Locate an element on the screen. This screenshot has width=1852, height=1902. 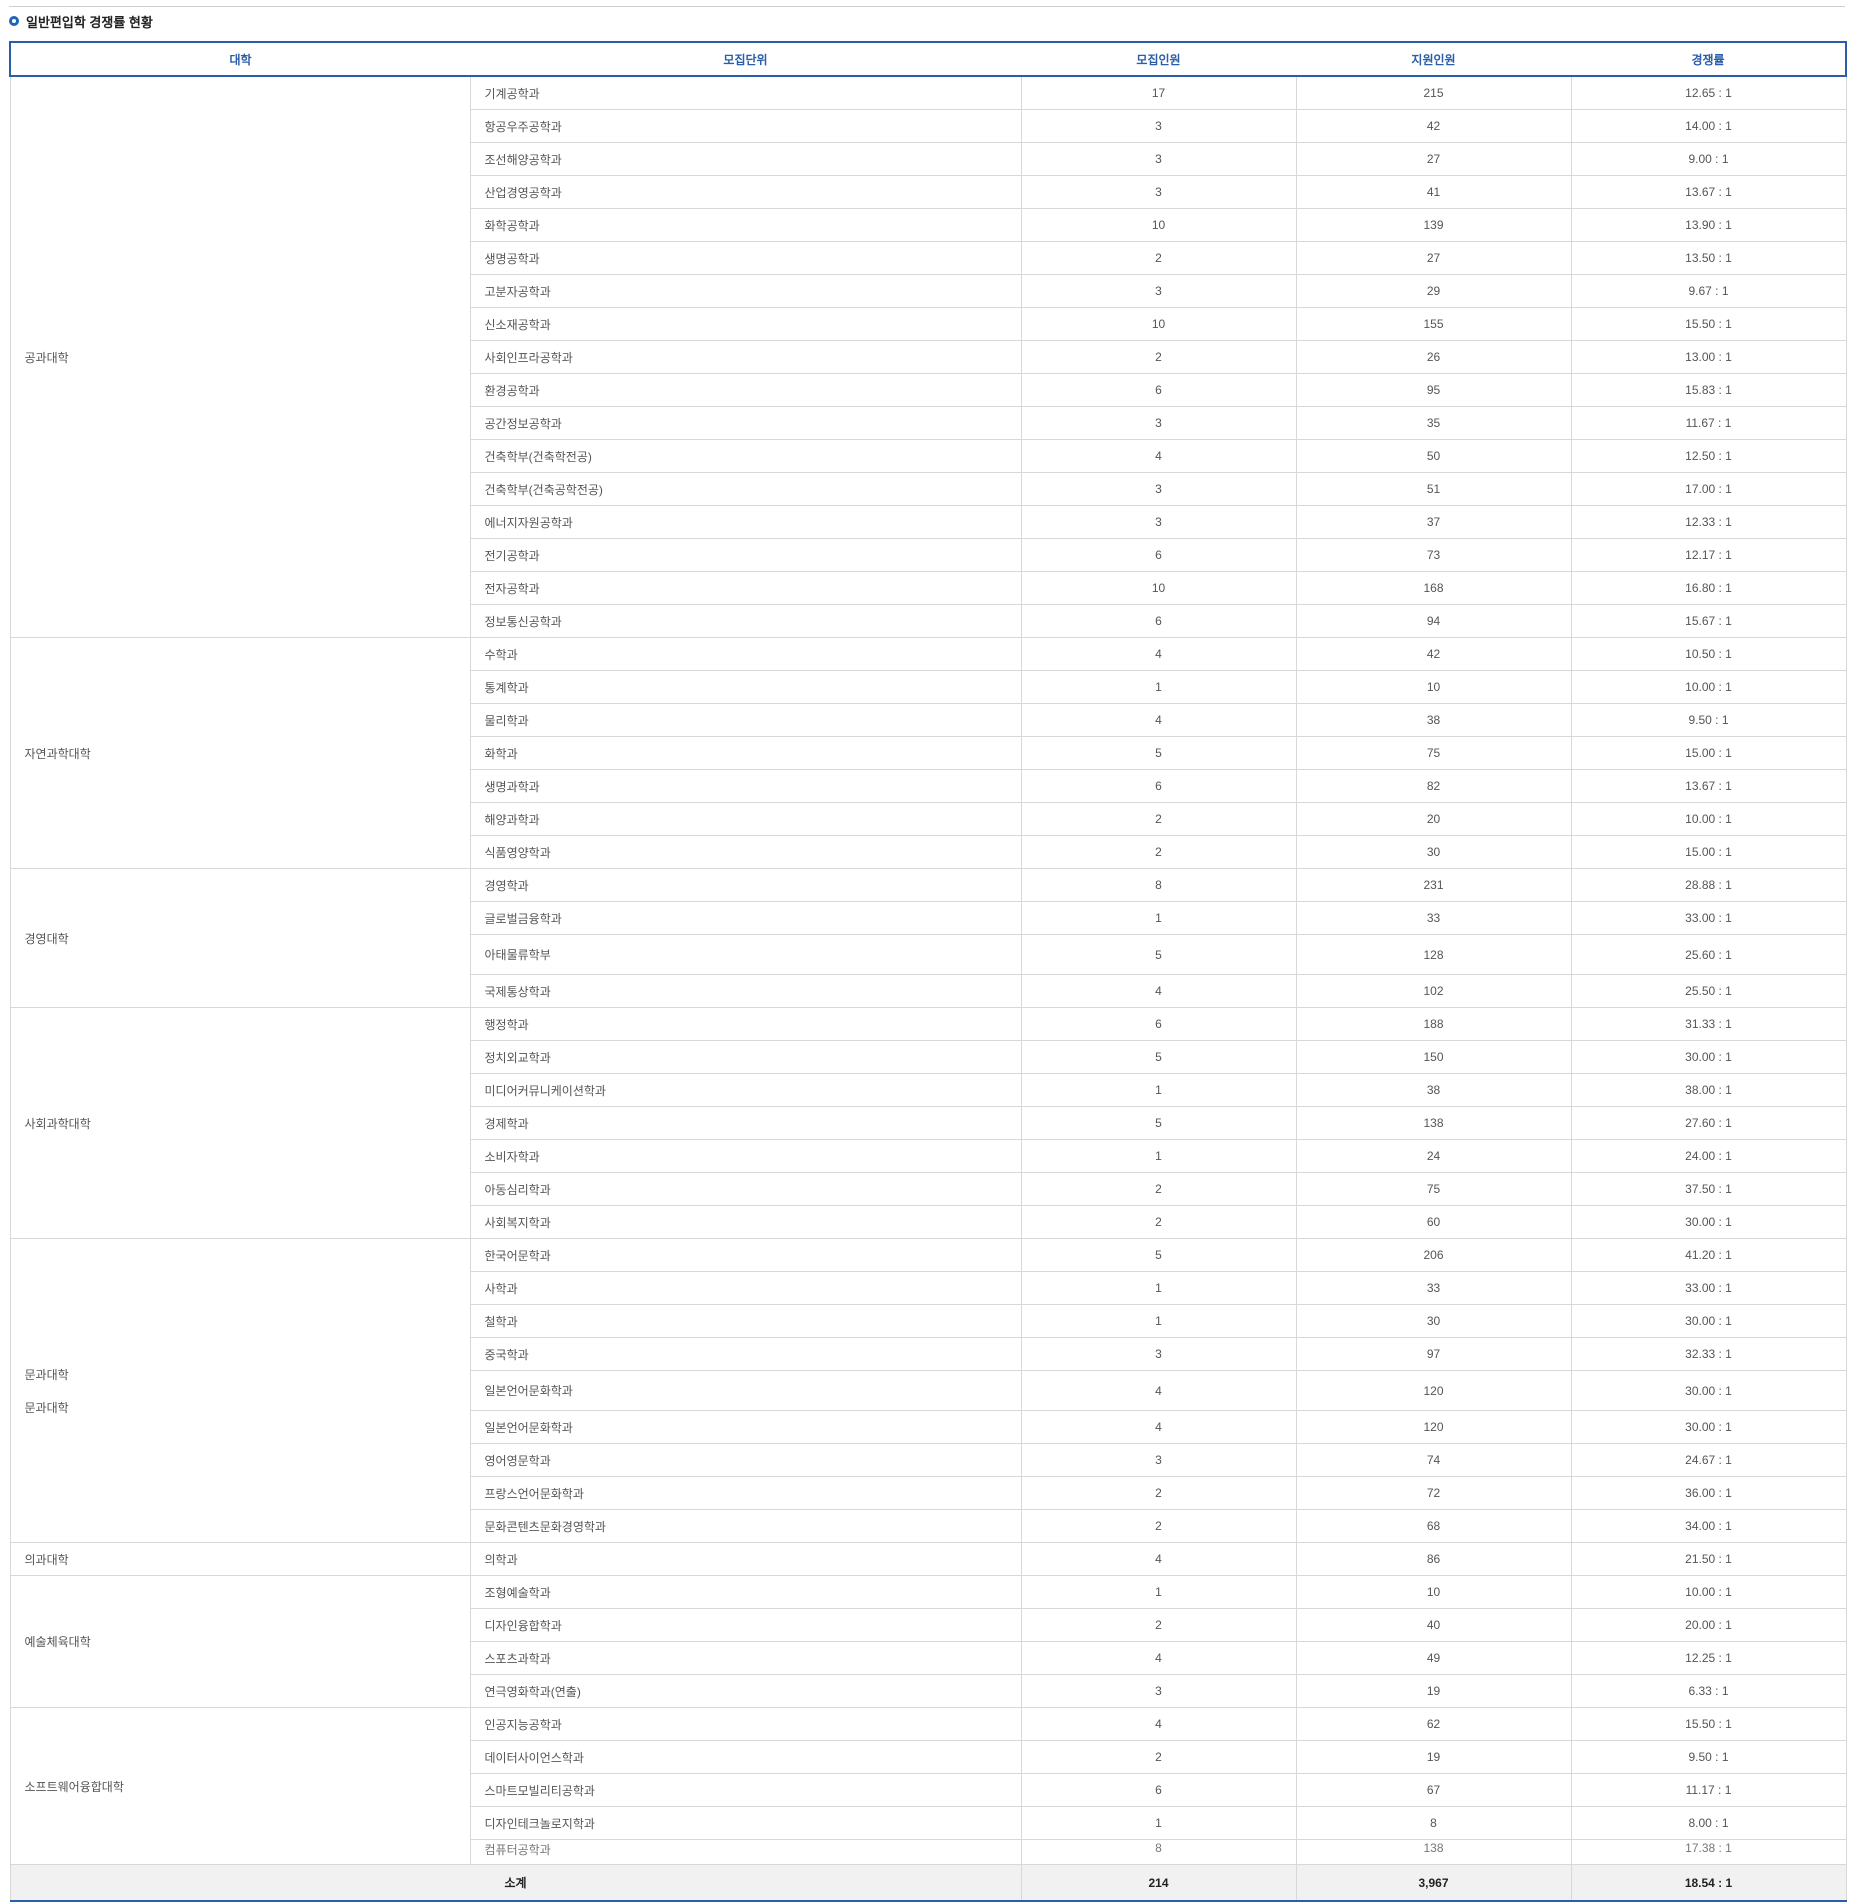
competition-rate: 15.50 : 1 is located at coordinates (1709, 324).